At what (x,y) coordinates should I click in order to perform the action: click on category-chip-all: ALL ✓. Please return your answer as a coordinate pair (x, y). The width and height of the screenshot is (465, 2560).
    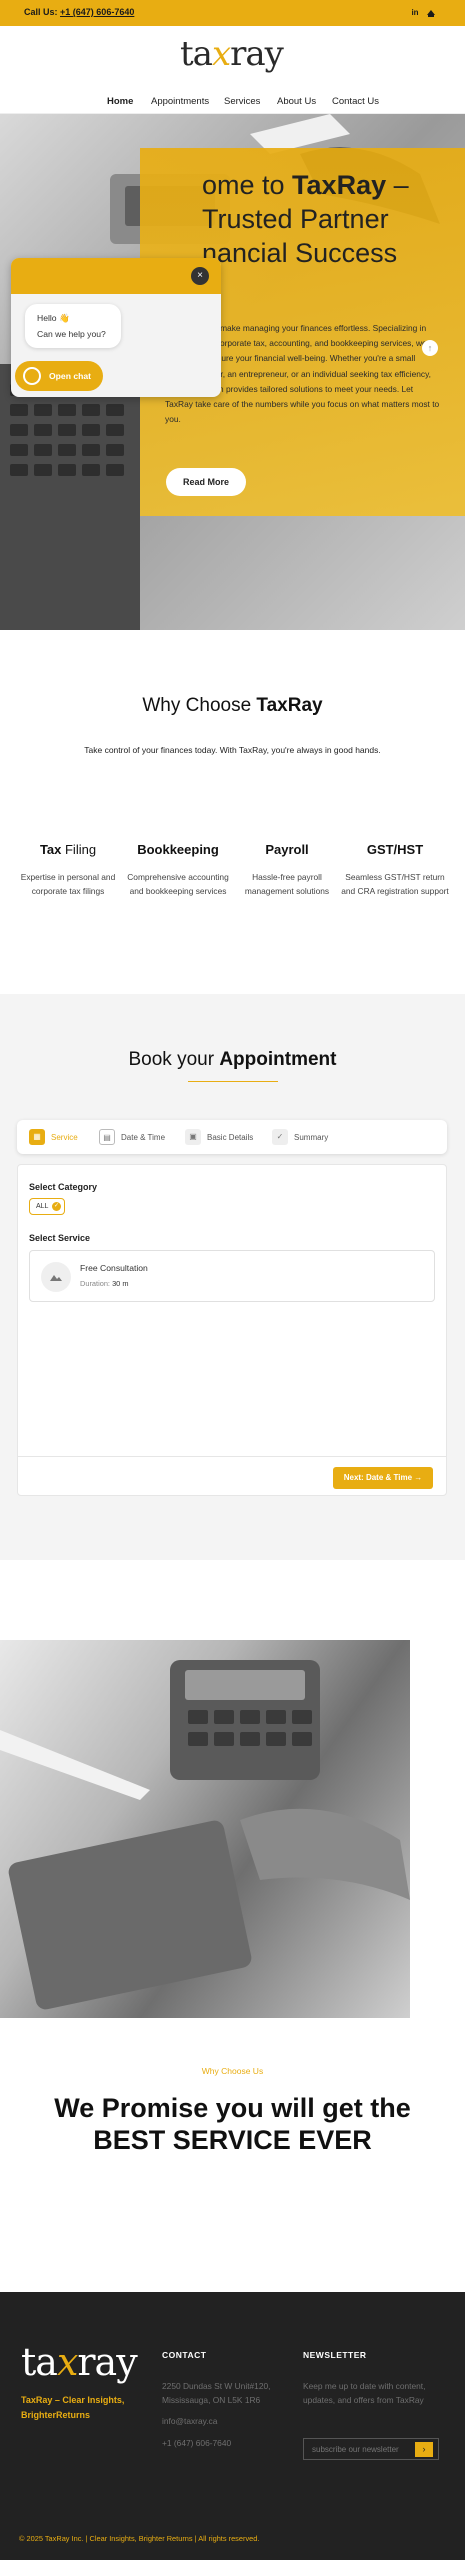
    Looking at the image, I should click on (47, 1206).